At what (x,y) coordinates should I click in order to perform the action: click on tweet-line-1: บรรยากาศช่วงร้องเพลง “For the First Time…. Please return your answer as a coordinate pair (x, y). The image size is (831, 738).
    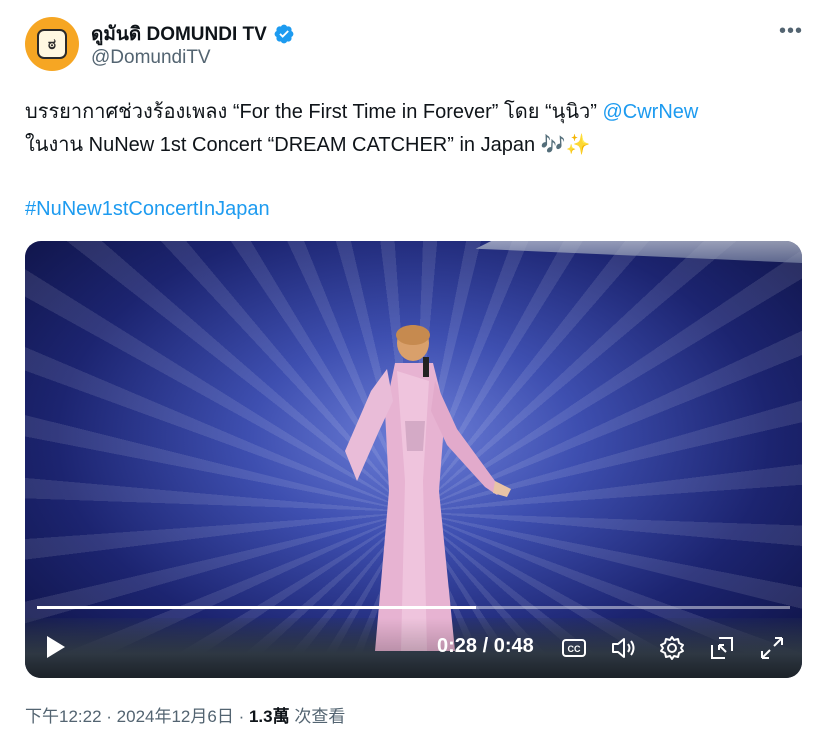
    Looking at the image, I should click on (420, 112).